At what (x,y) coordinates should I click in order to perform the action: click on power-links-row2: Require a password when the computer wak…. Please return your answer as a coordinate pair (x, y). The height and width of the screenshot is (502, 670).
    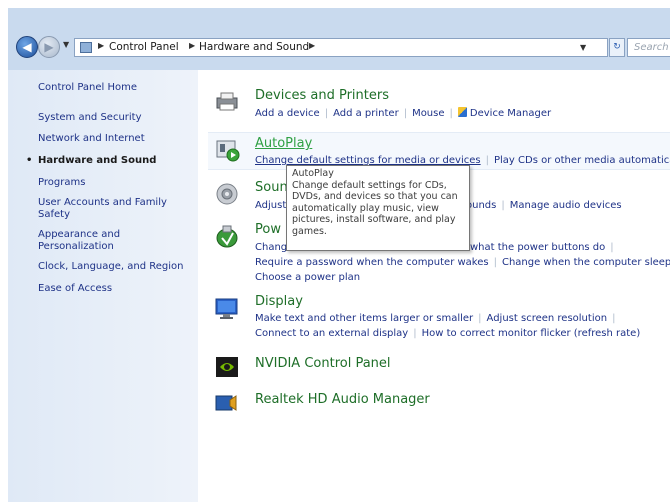
    Looking at the image, I should click on (462, 262).